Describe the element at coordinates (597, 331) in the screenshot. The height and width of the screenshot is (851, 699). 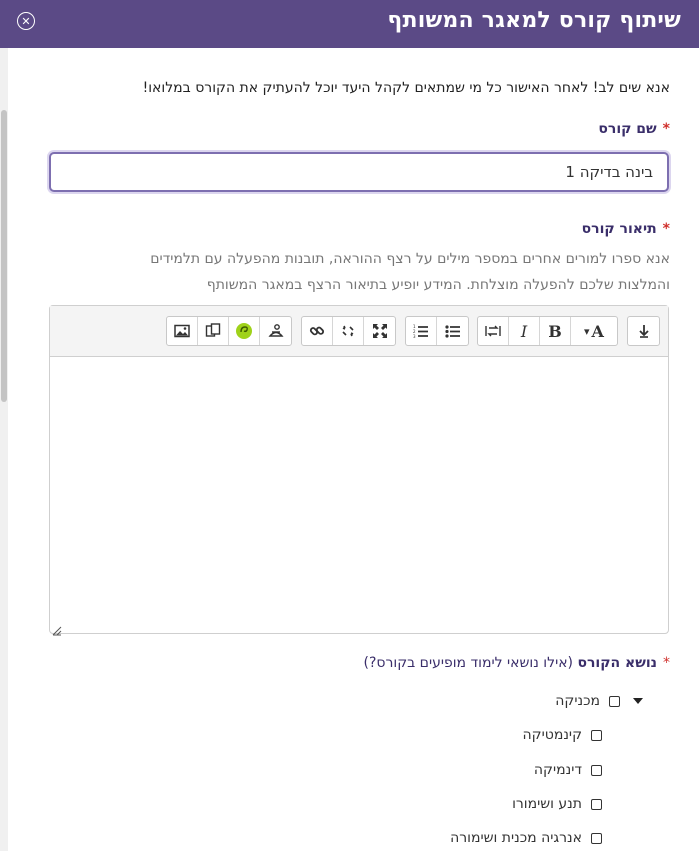
I see `font-style-label: A` at that location.